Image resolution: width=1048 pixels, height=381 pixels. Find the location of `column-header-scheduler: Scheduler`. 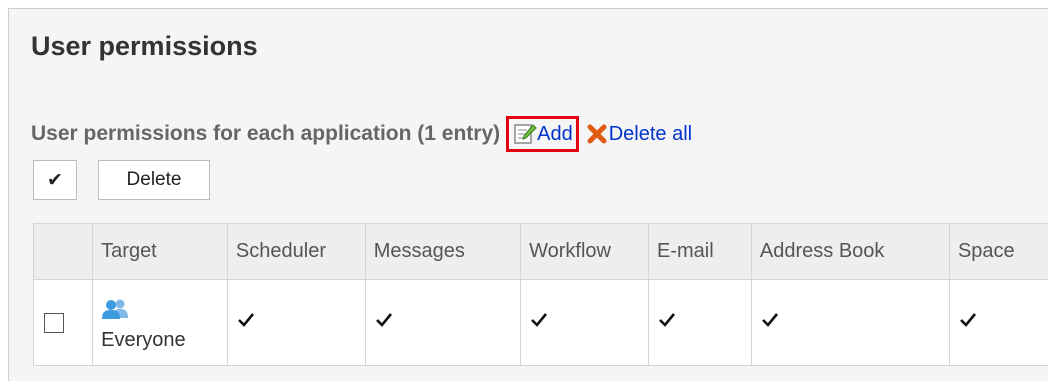

column-header-scheduler: Scheduler is located at coordinates (296, 252).